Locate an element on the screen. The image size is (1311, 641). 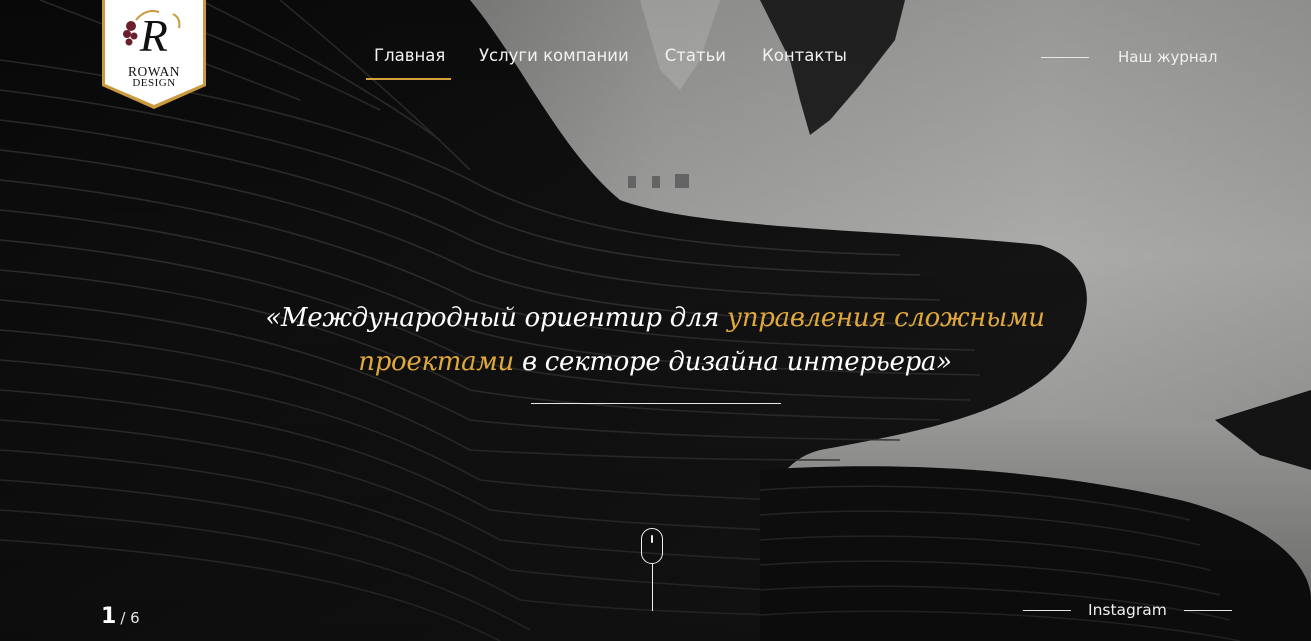
journal-label: Наш журнал is located at coordinates (1168, 57).